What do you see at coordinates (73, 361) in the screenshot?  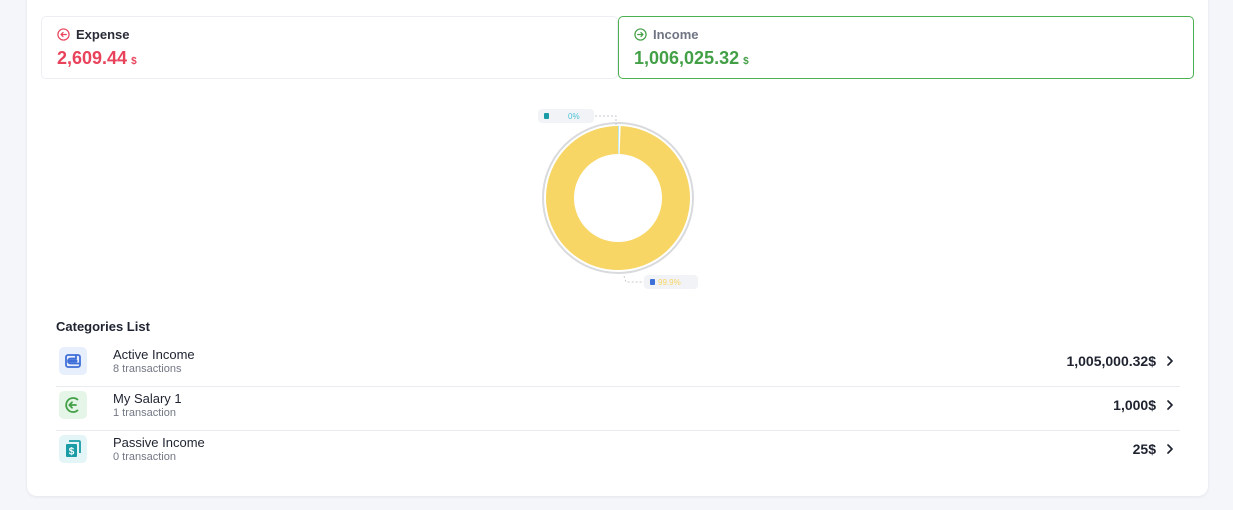 I see `wallet-icon` at bounding box center [73, 361].